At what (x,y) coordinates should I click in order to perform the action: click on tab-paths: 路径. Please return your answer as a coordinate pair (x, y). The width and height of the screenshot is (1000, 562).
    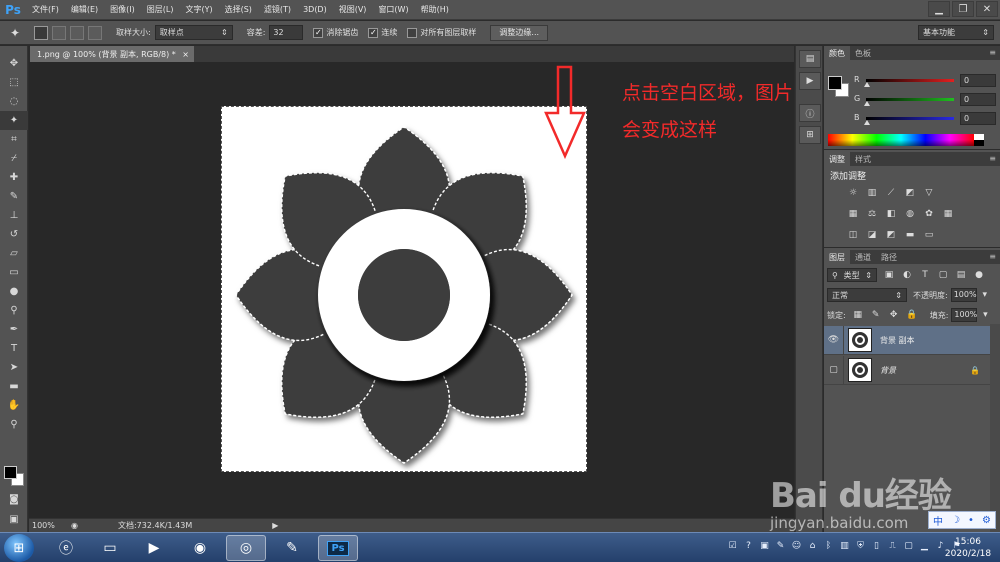
    Looking at the image, I should click on (889, 257).